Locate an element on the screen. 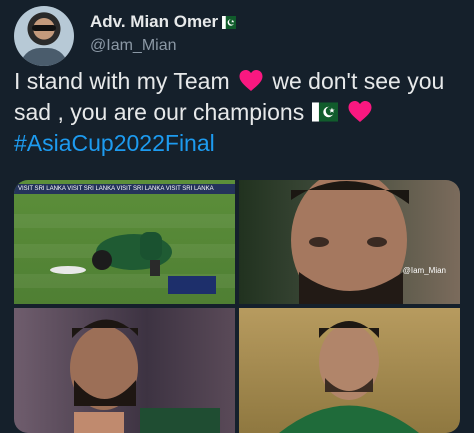  name-row: Adv. Mian Omer is located at coordinates (163, 22).